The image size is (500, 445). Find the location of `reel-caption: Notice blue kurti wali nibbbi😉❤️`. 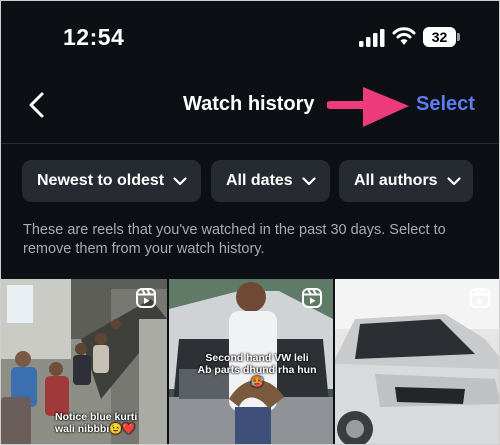

reel-caption: Notice blue kurti wali nibbbi😉❤️ is located at coordinates (96, 423).